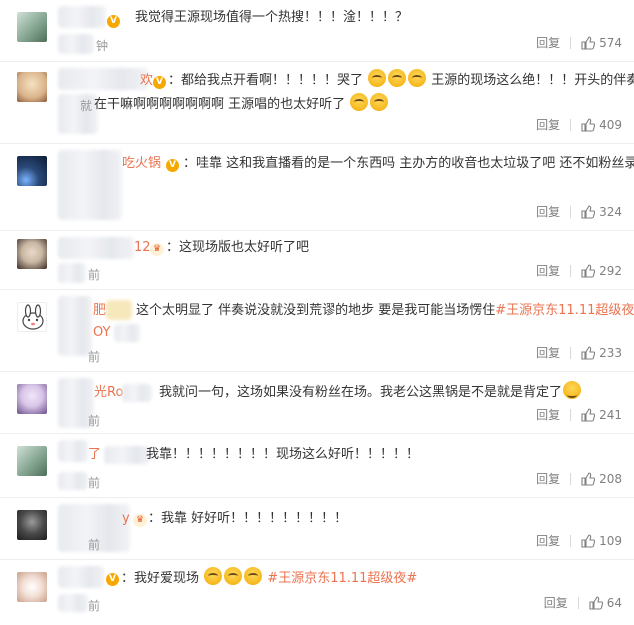 The height and width of the screenshot is (625, 634). What do you see at coordinates (86, 106) in the screenshot?
I see `comment-time: 就` at bounding box center [86, 106].